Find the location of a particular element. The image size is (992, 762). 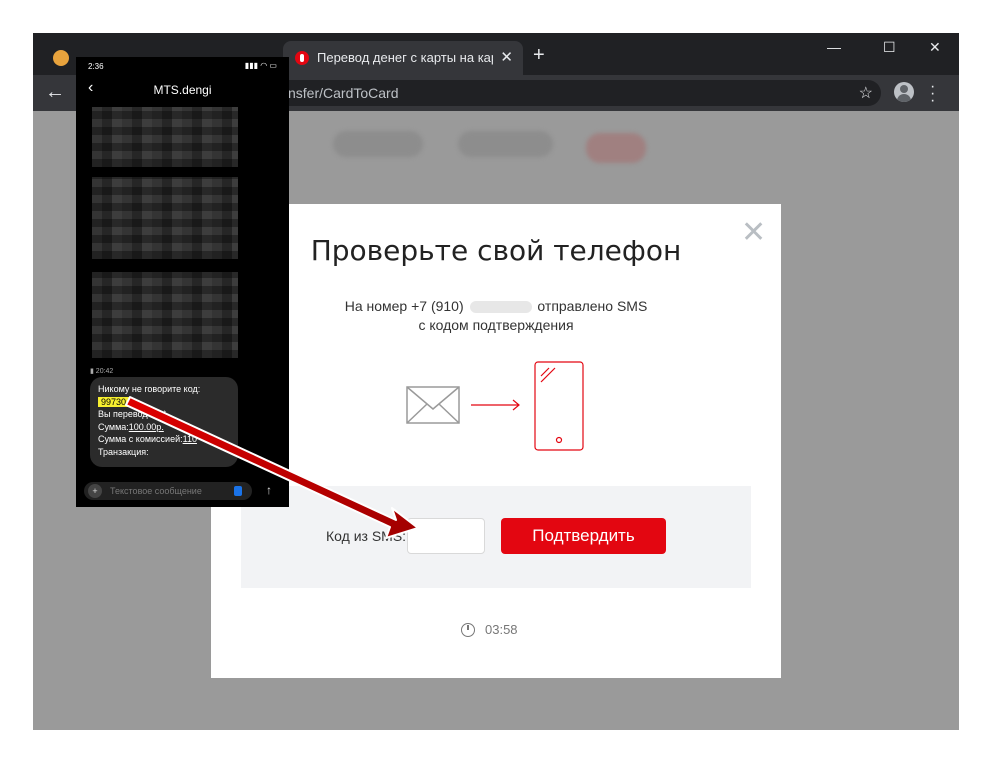

red-arrow-shape is located at coordinates (272, 467).